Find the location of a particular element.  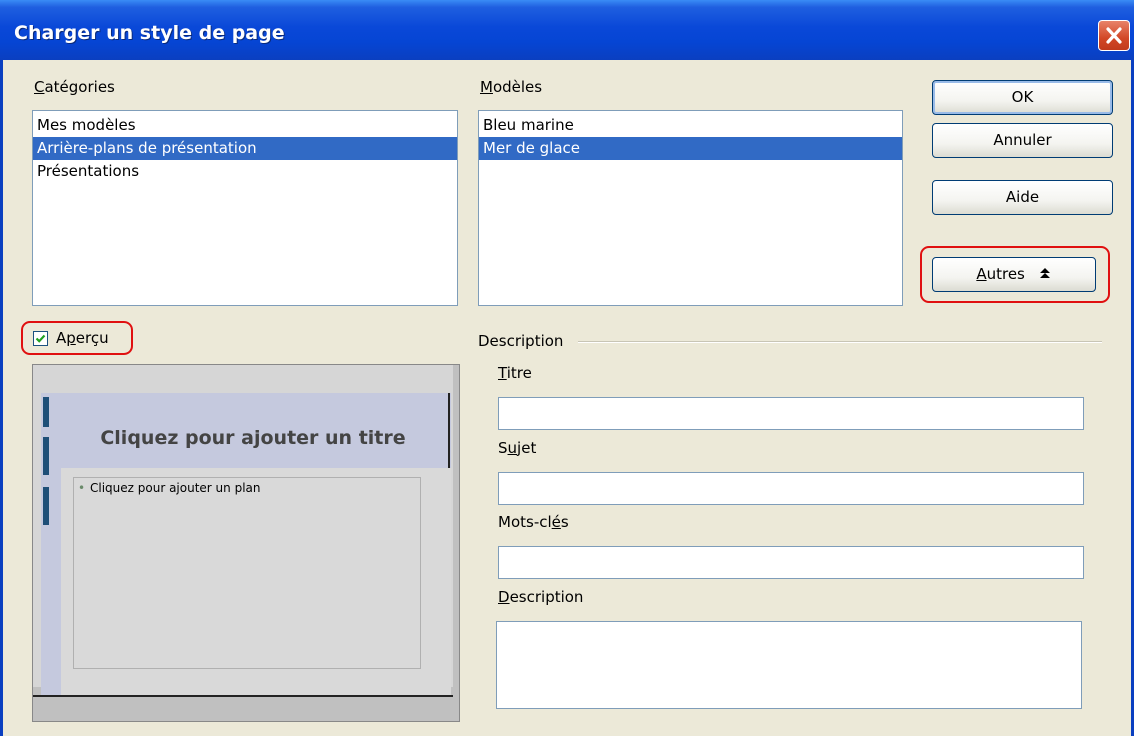

description-field is located at coordinates (789, 665).